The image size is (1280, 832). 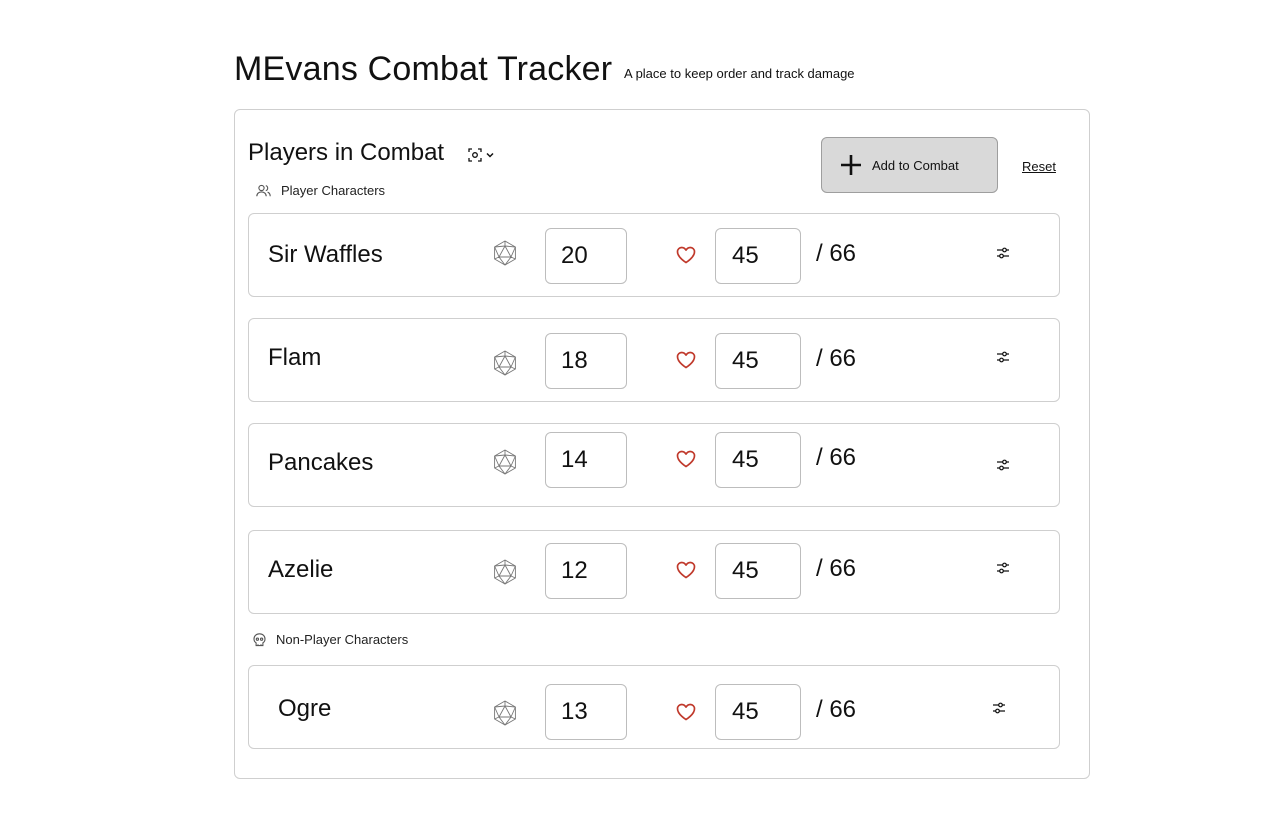 What do you see at coordinates (259, 639) in the screenshot?
I see `skull-icon` at bounding box center [259, 639].